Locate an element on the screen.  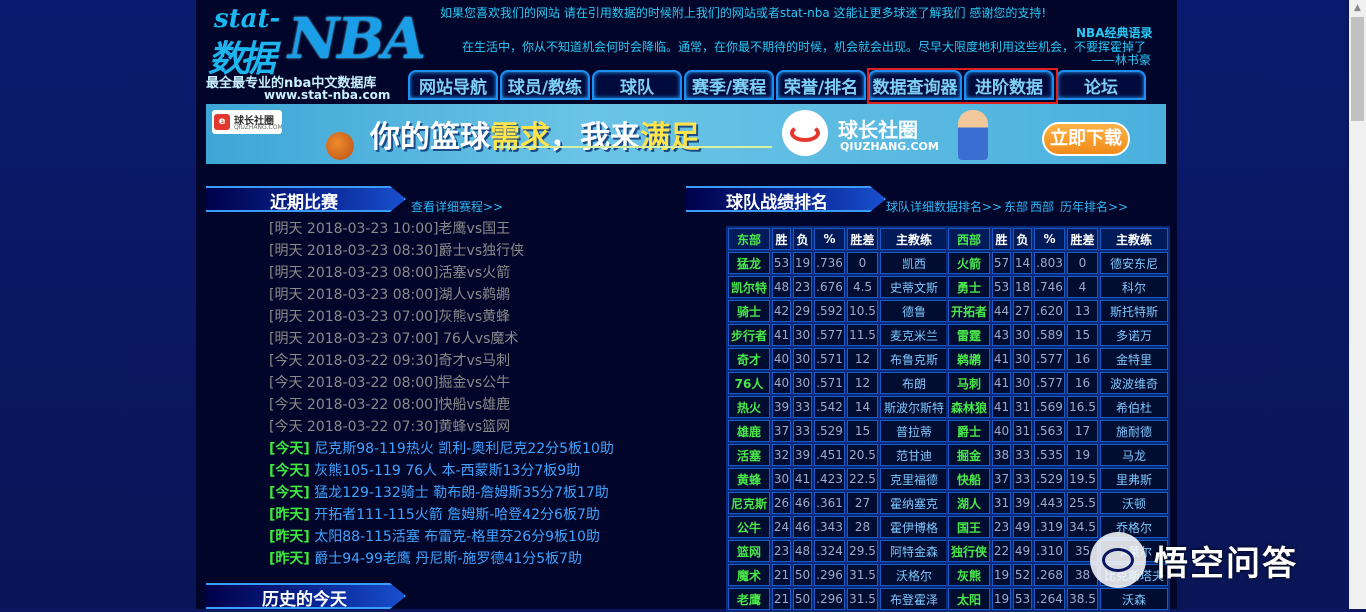
table-cell: .803 is located at coordinates (1049, 263).